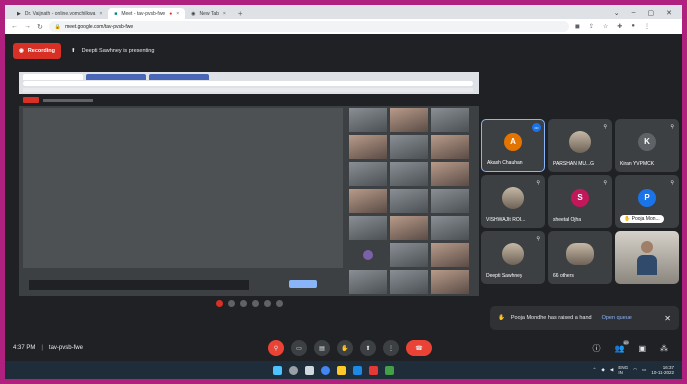 This screenshot has height=384, width=687. I want to click on recording-badge: ◉ Recording, so click(37, 51).